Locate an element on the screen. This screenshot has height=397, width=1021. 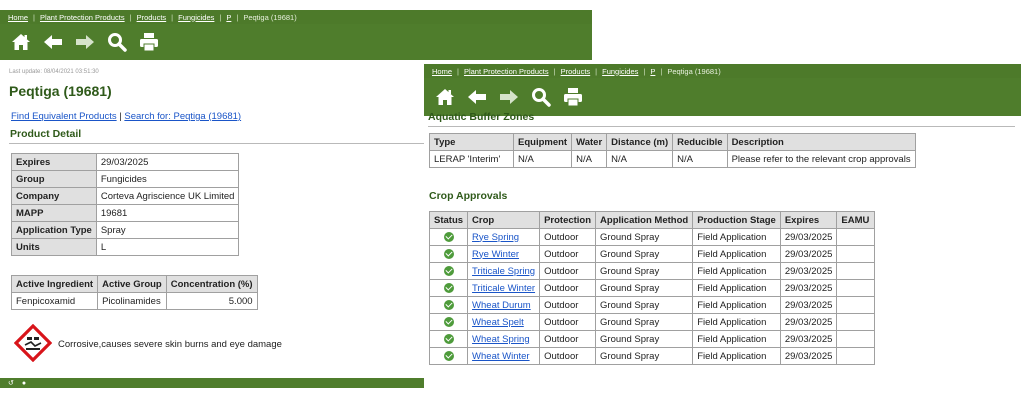
crop-link: Wheat Spelt is located at coordinates (498, 322).